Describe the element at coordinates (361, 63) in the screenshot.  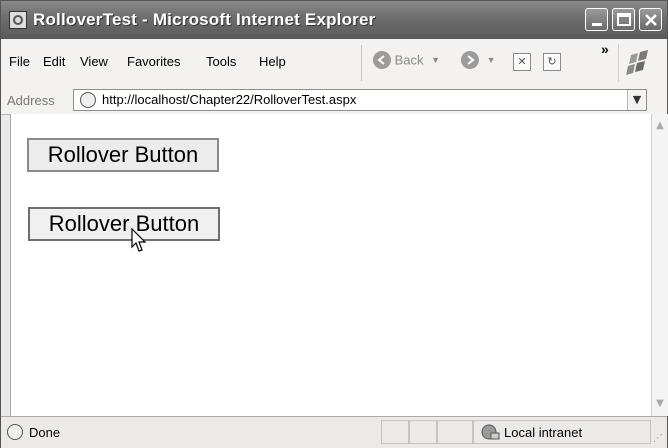
I see `toolbar-separator` at that location.